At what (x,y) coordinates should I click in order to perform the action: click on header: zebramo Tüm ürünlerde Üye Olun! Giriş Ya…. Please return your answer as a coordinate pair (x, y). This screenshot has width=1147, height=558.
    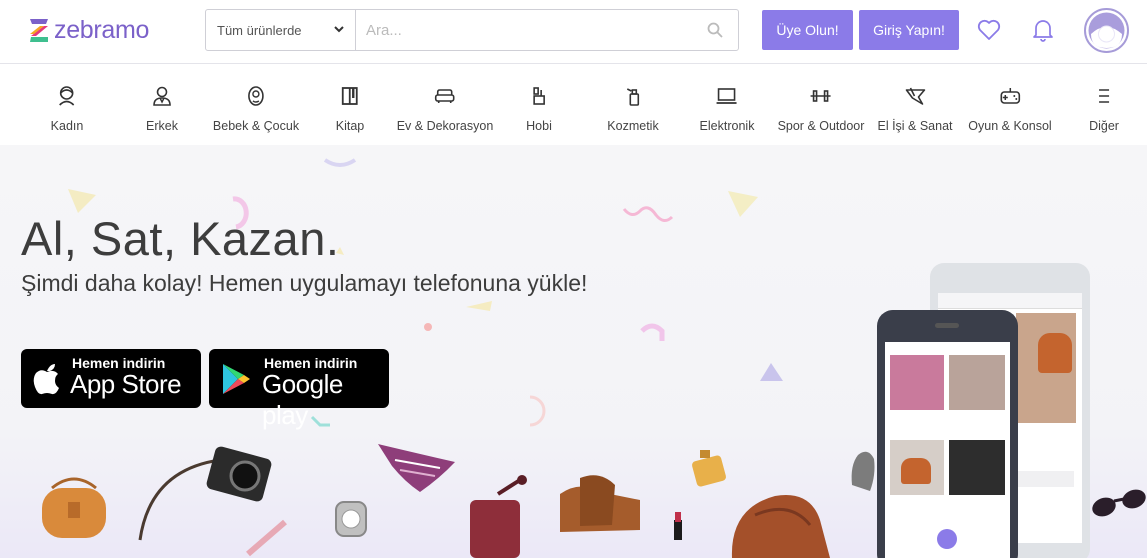
    Looking at the image, I should click on (573, 32).